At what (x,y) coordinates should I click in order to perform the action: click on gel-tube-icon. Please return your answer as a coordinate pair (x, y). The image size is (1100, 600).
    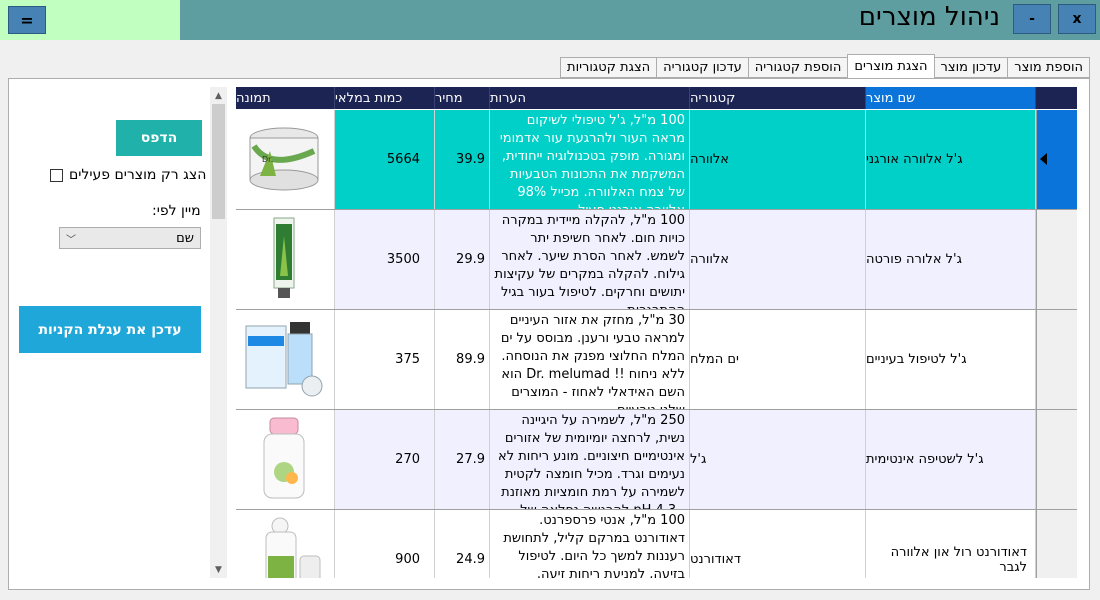
    Looking at the image, I should click on (284, 257).